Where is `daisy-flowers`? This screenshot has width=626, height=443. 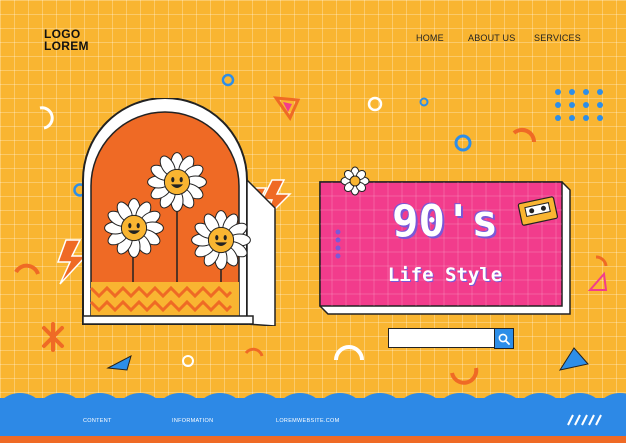 daisy-flowers is located at coordinates (177, 211).